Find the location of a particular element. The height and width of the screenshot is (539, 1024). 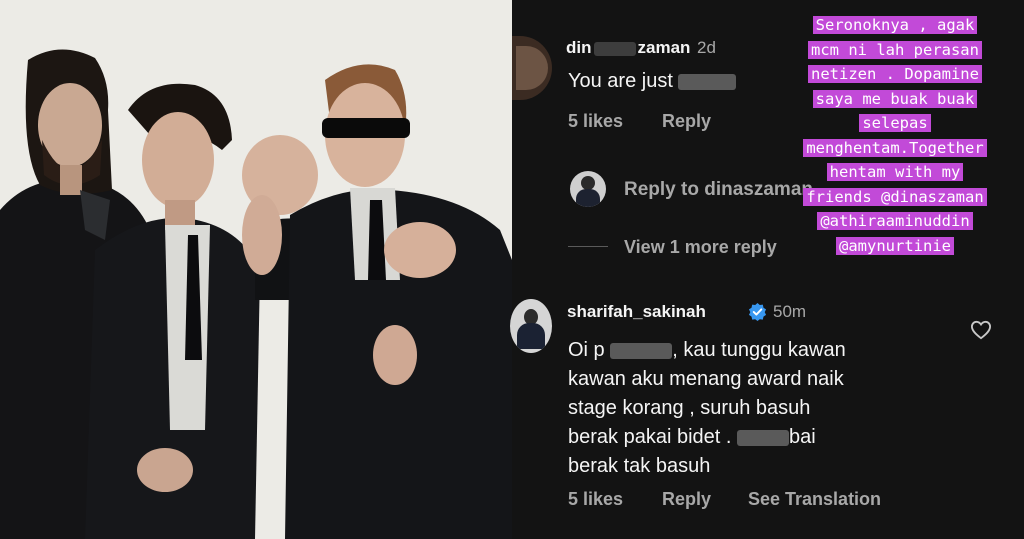

comment-timestamp: 2d is located at coordinates (706, 47).